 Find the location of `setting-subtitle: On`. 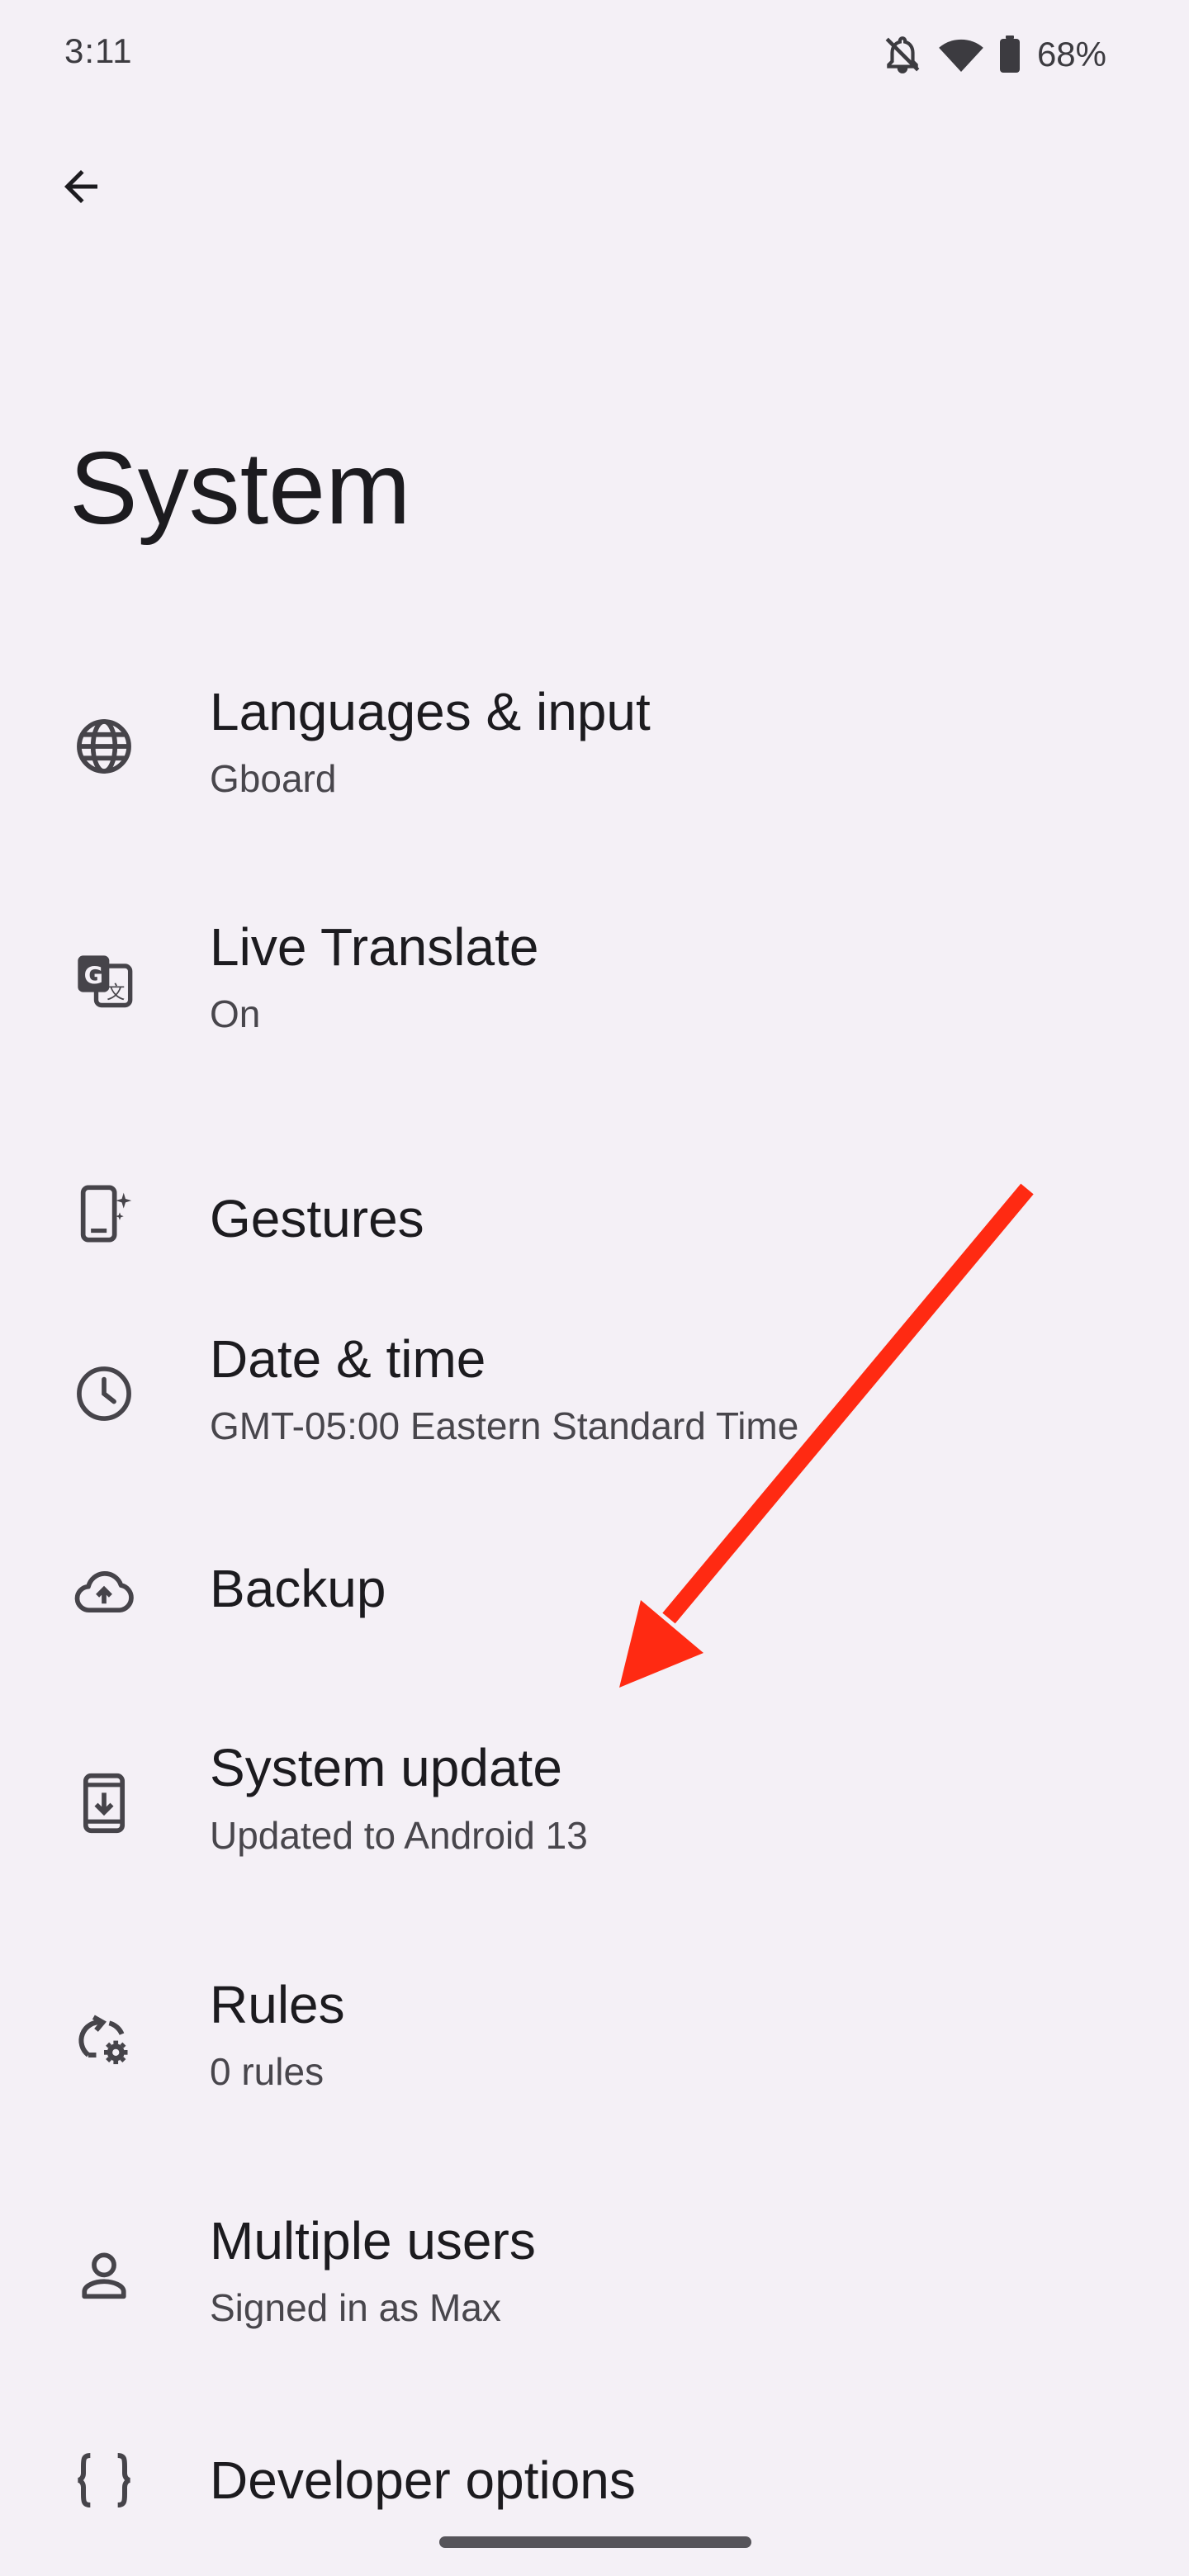

setting-subtitle: On is located at coordinates (235, 1013).